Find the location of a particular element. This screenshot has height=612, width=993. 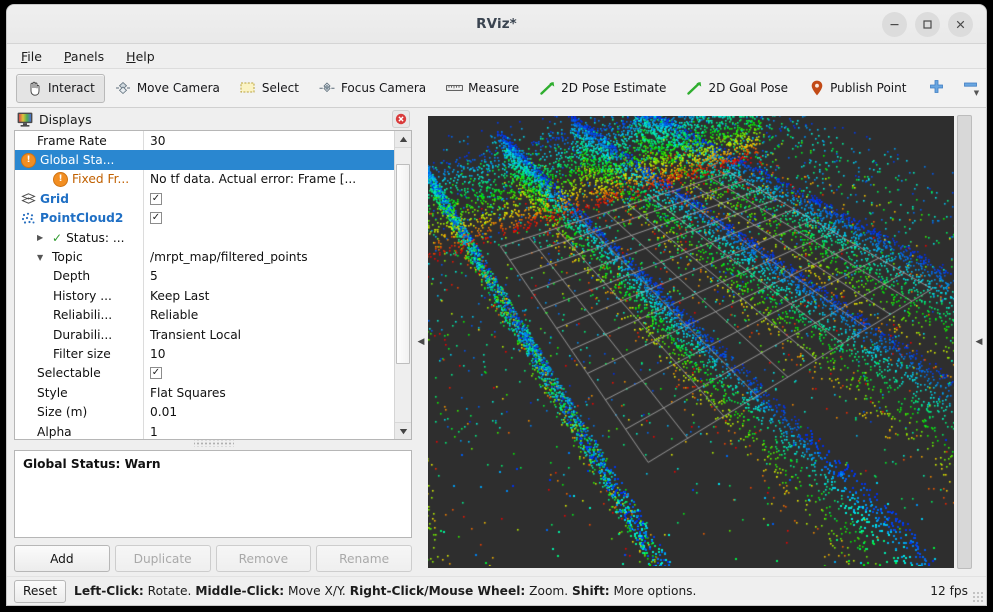

property-value-label: /mrpt_map/filtered_points is located at coordinates (229, 257).